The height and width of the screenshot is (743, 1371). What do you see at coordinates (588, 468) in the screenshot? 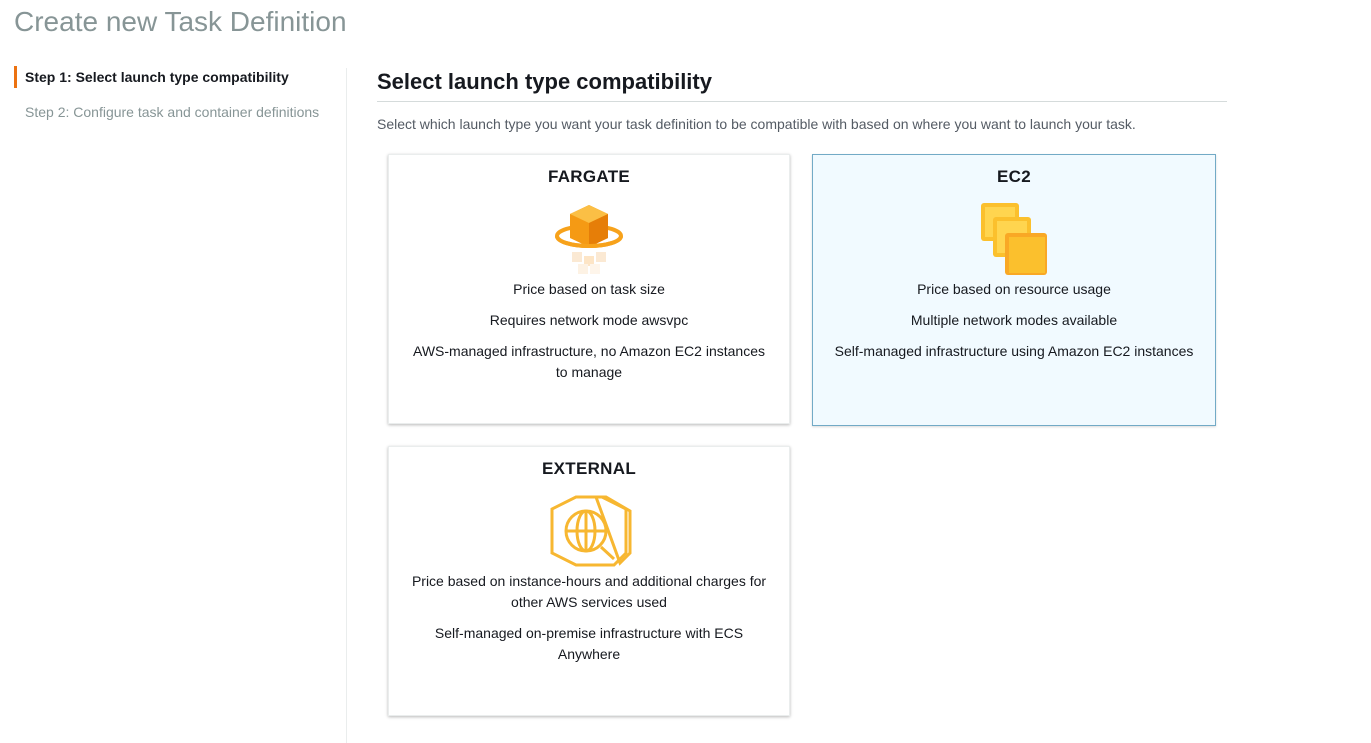
I see `card-title: EXTERNAL` at bounding box center [588, 468].